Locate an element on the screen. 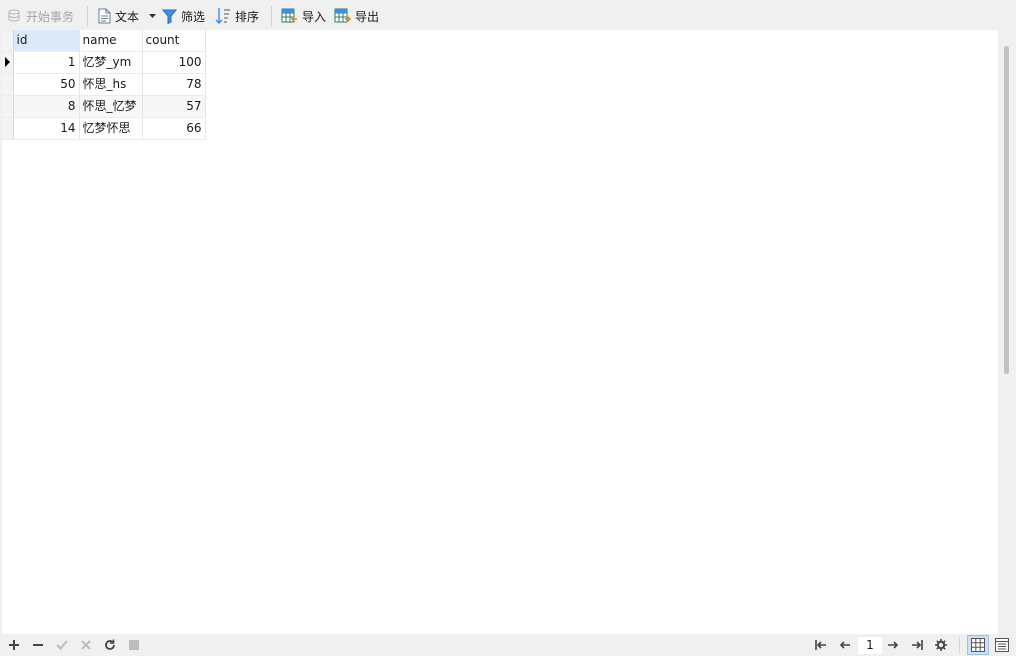 The height and width of the screenshot is (656, 1016). grid-view-icon is located at coordinates (978, 645).